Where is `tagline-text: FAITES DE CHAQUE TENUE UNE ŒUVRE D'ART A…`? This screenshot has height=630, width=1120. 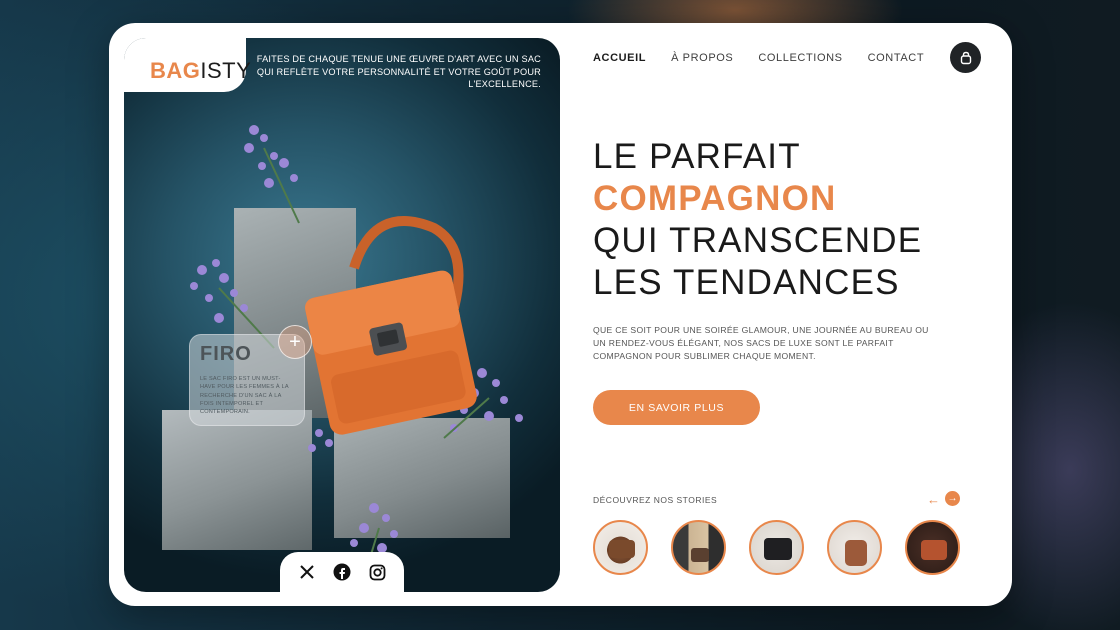
tagline-text: FAITES DE CHAQUE TENUE UNE ŒUVRE D'ART A… is located at coordinates (398, 71).